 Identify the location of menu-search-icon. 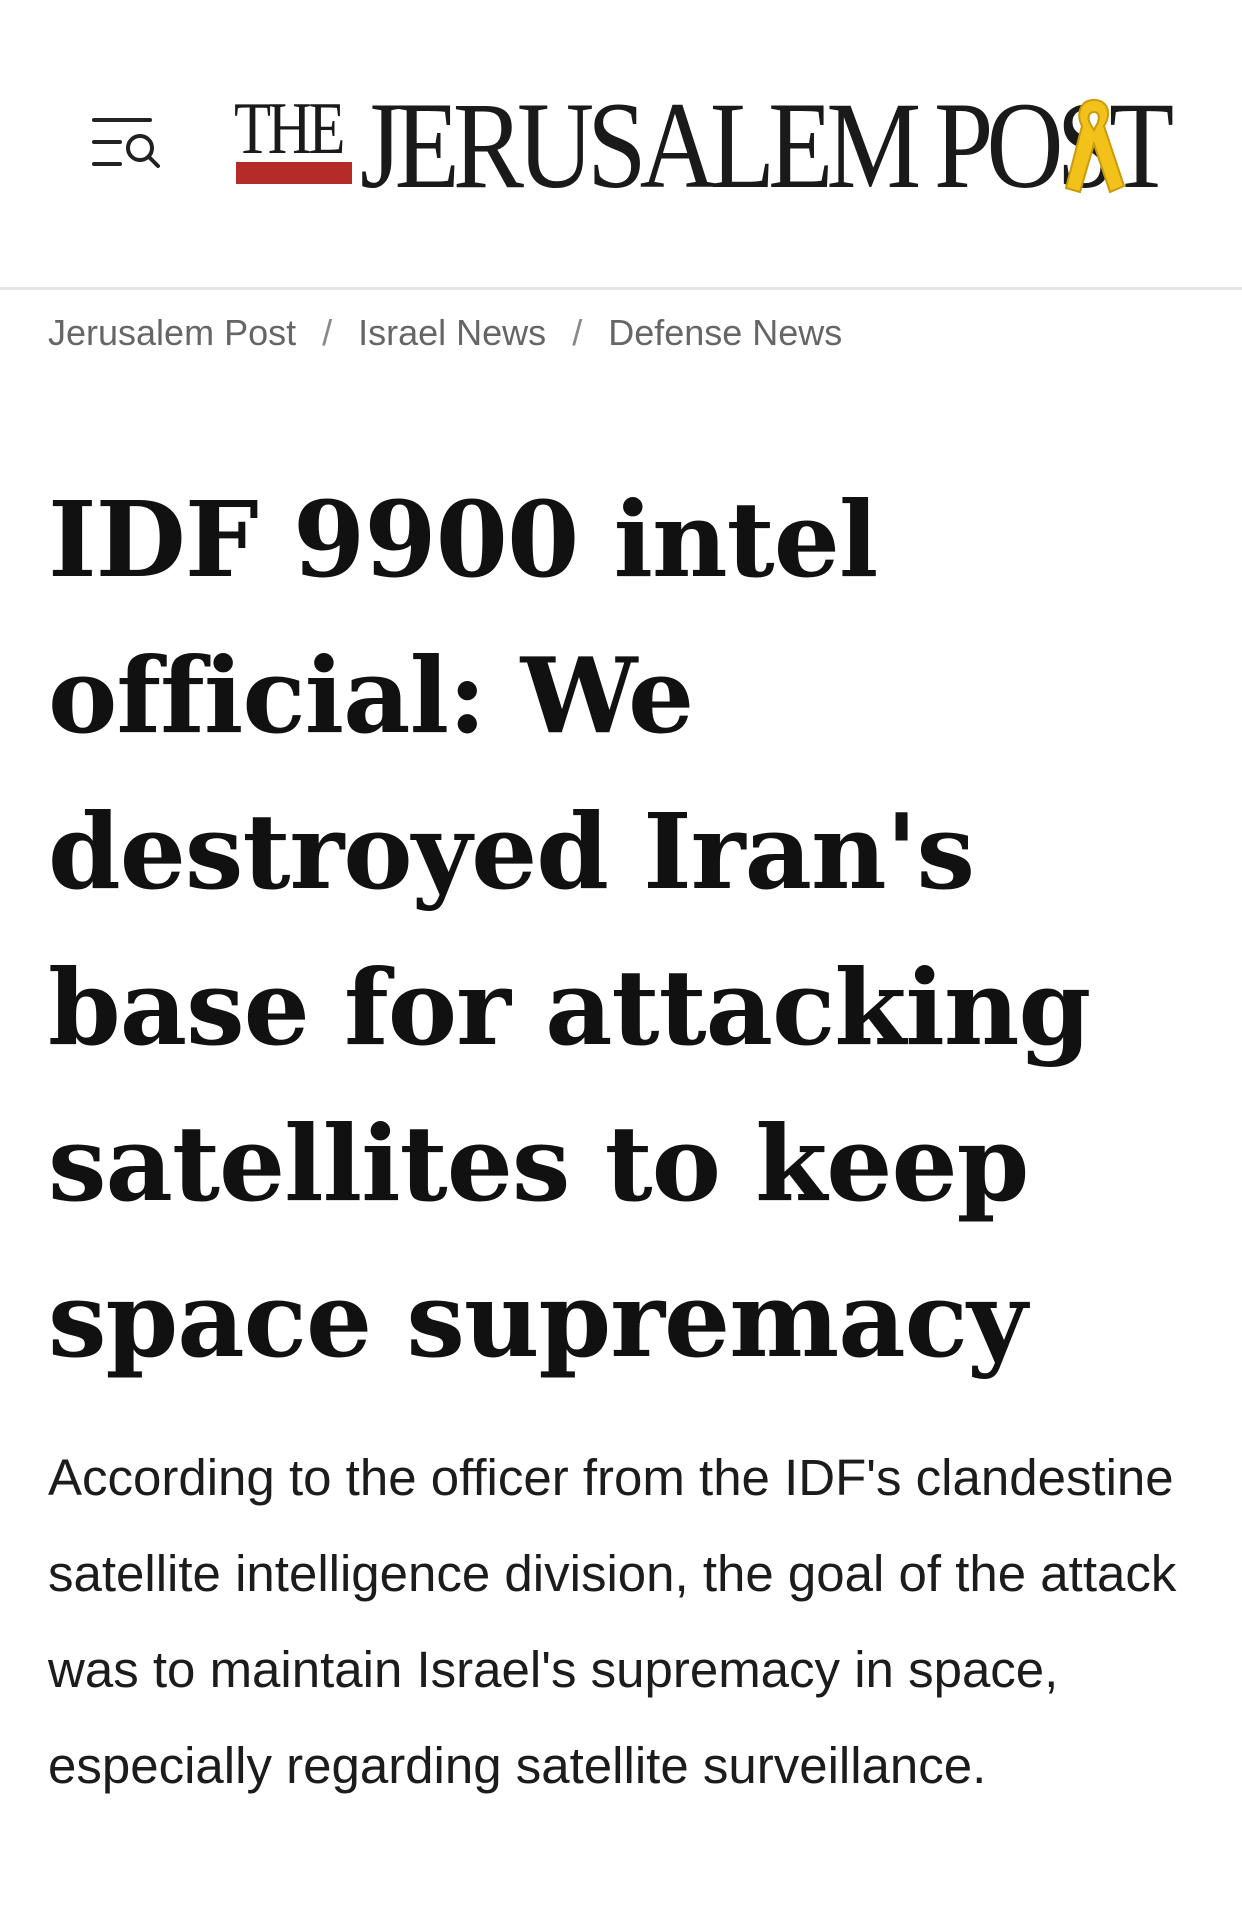
(126, 143).